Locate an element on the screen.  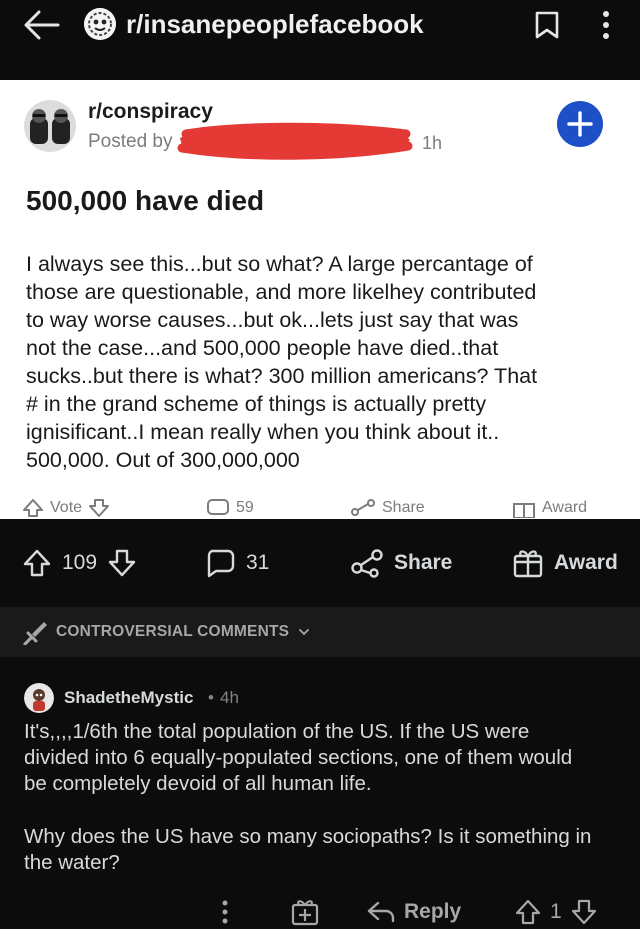
screenshot-vote-label: Vote is located at coordinates (66, 507).